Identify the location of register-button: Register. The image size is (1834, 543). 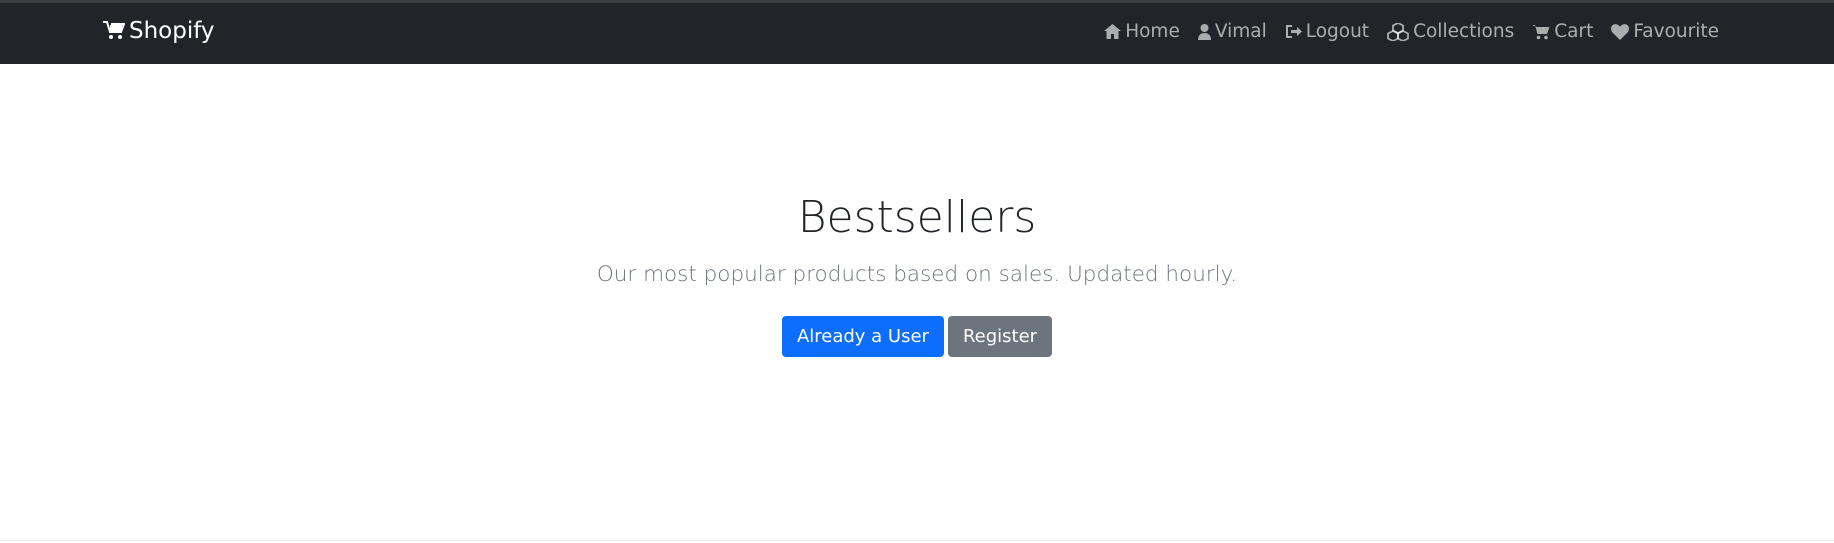
(1000, 336).